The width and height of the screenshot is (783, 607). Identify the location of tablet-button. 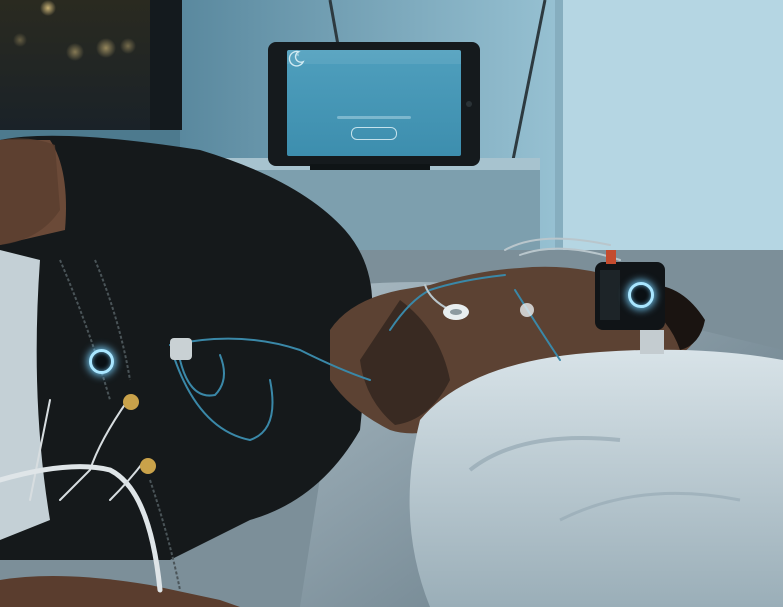
(374, 133).